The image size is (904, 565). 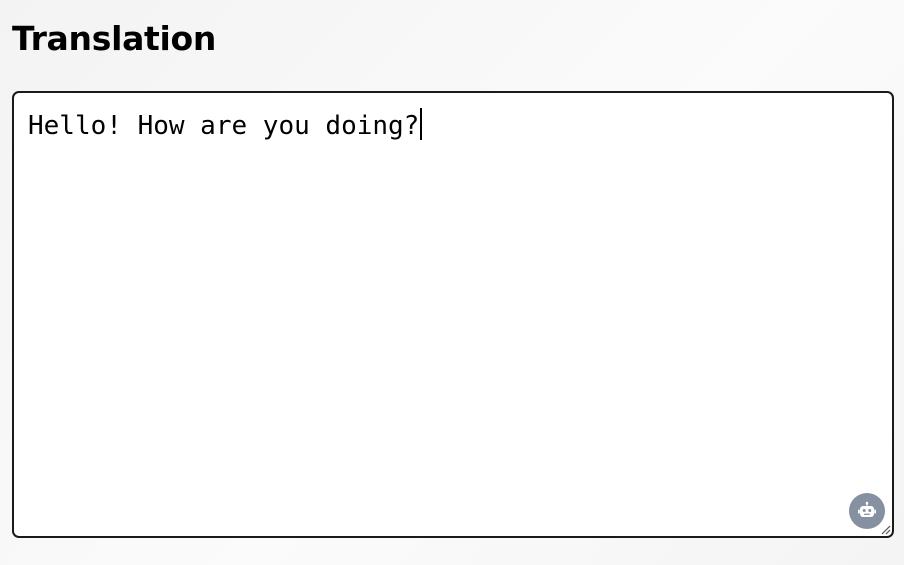 What do you see at coordinates (421, 124) in the screenshot?
I see `text-caret` at bounding box center [421, 124].